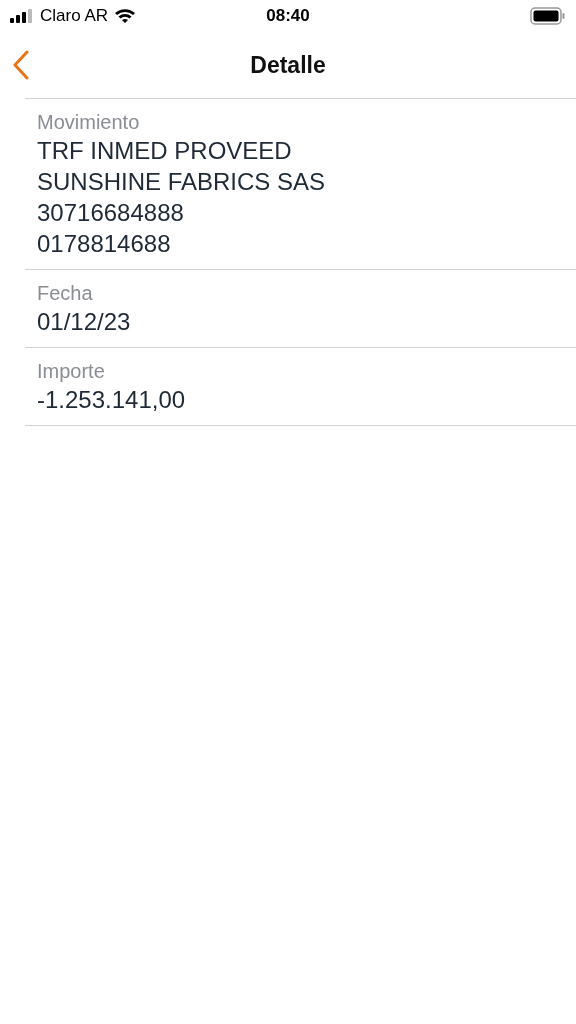 Image resolution: width=576 pixels, height=1024 pixels. I want to click on field-value: TRF INMED PROVEED, so click(165, 151).